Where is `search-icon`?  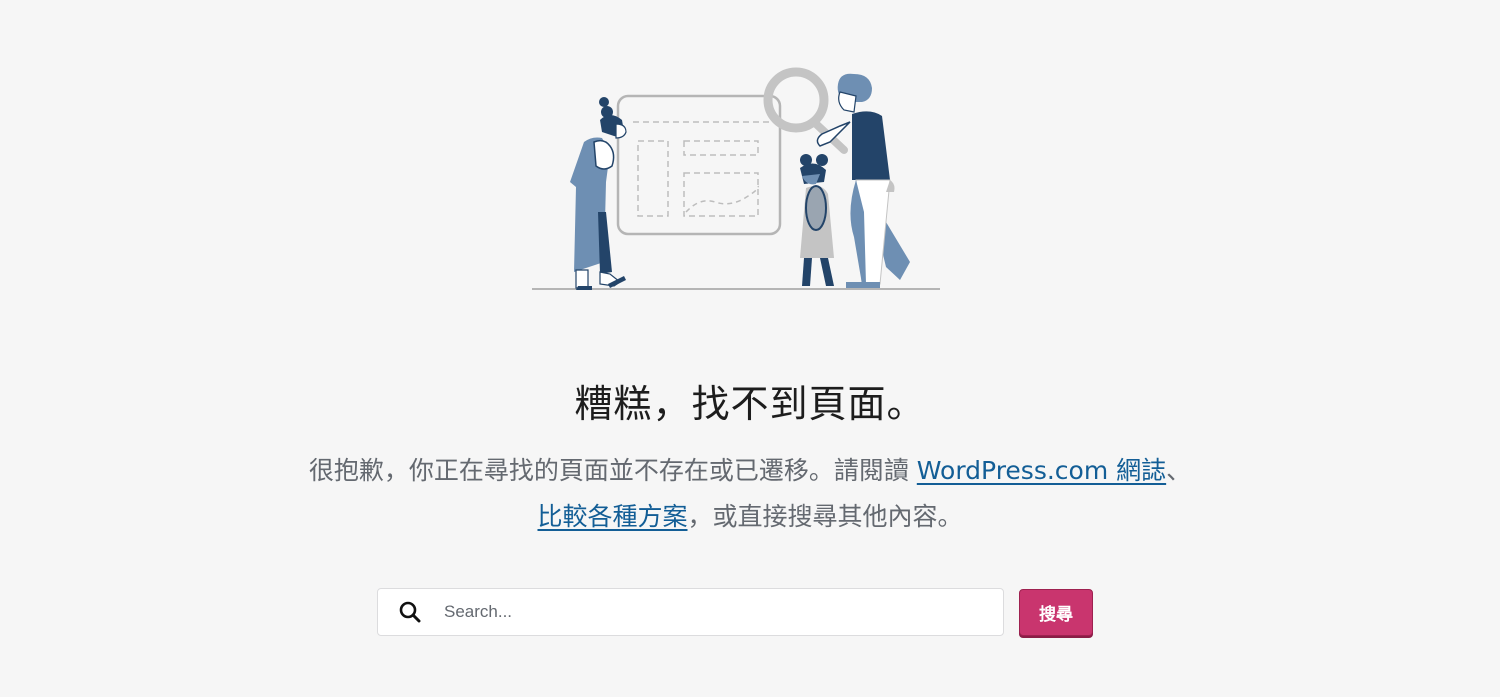
search-icon is located at coordinates (410, 612).